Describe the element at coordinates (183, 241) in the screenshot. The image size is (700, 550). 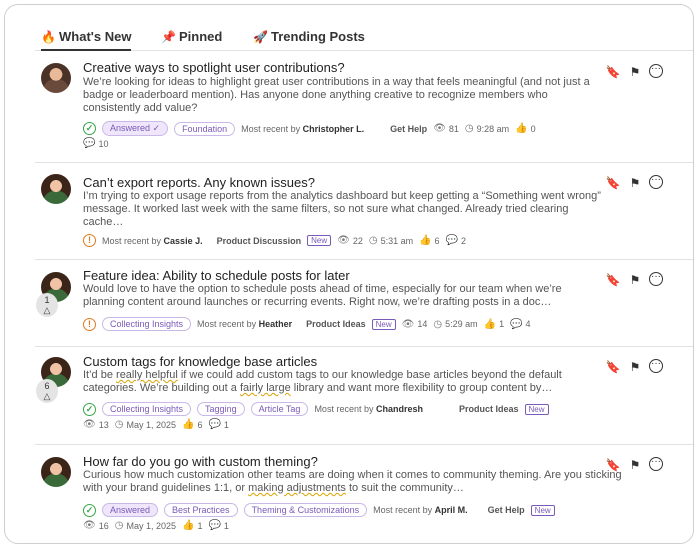
I see `recent-user: Cassie J.` at that location.